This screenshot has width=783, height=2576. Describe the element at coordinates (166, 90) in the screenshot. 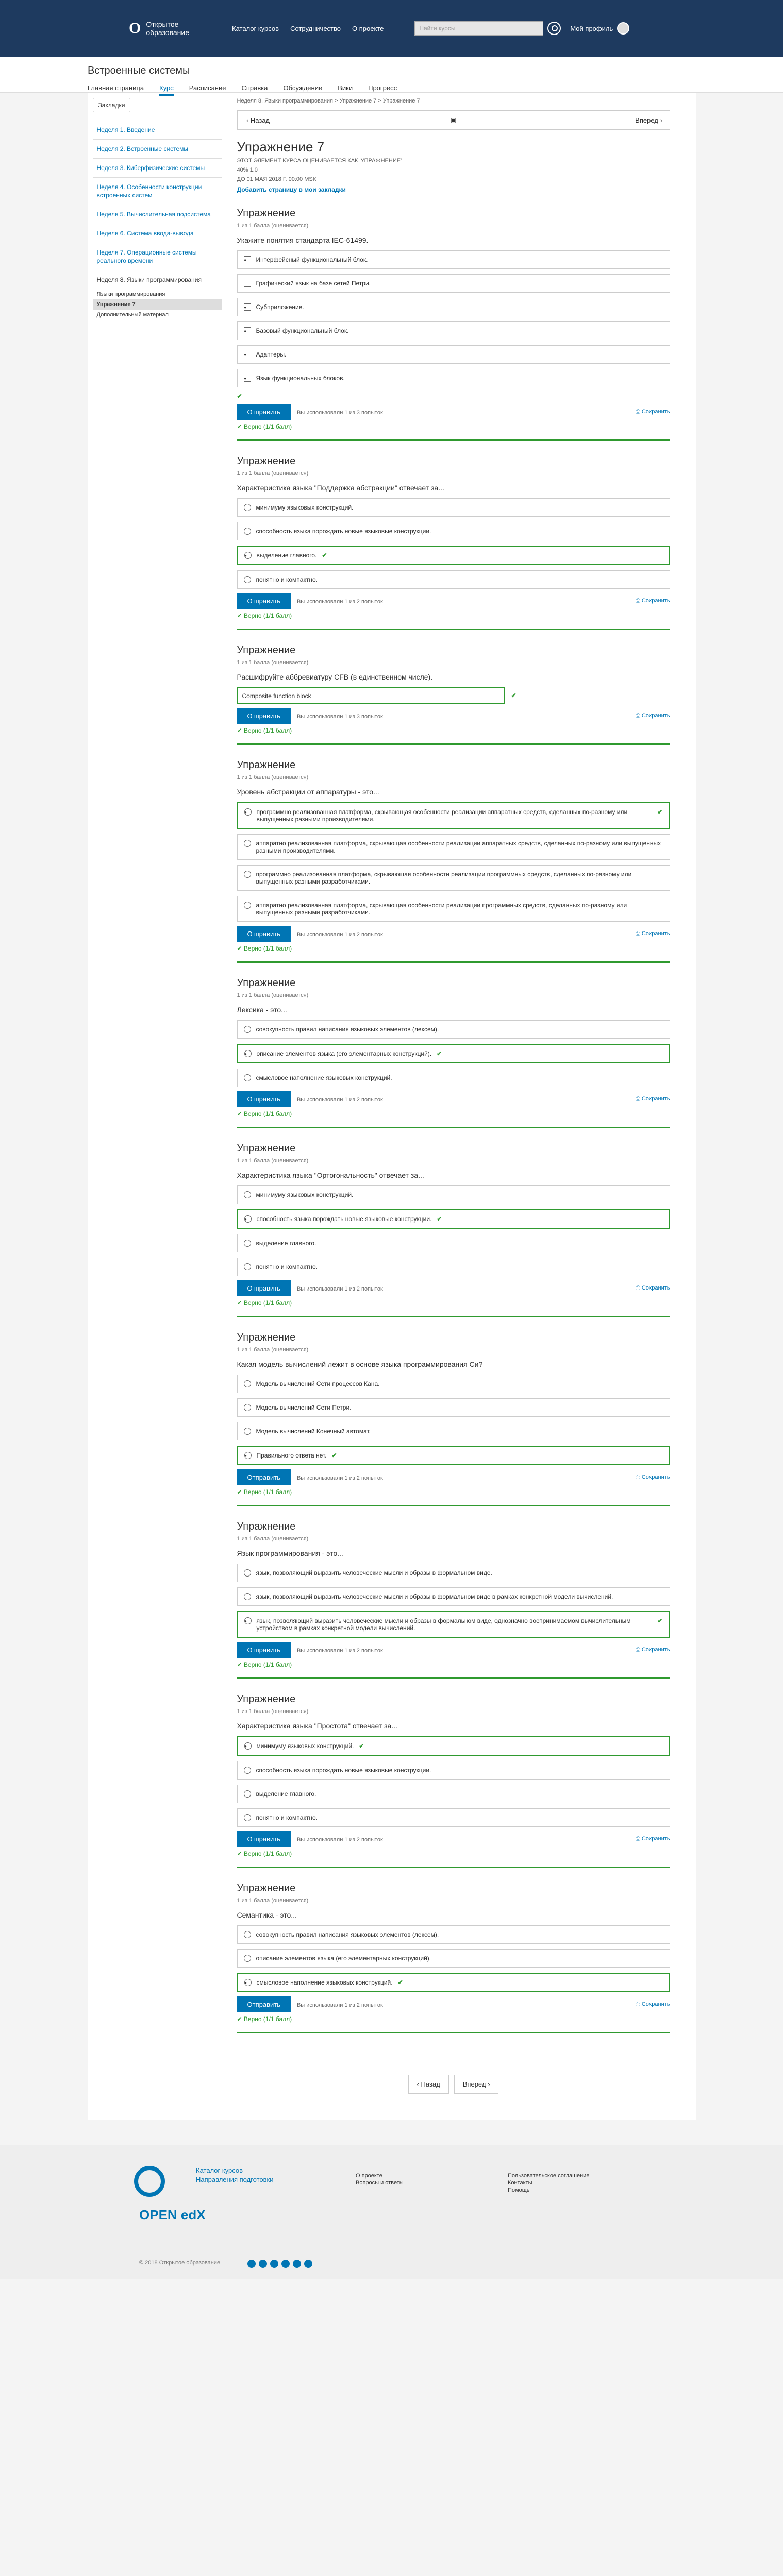

I see `tab-course: Курс` at that location.